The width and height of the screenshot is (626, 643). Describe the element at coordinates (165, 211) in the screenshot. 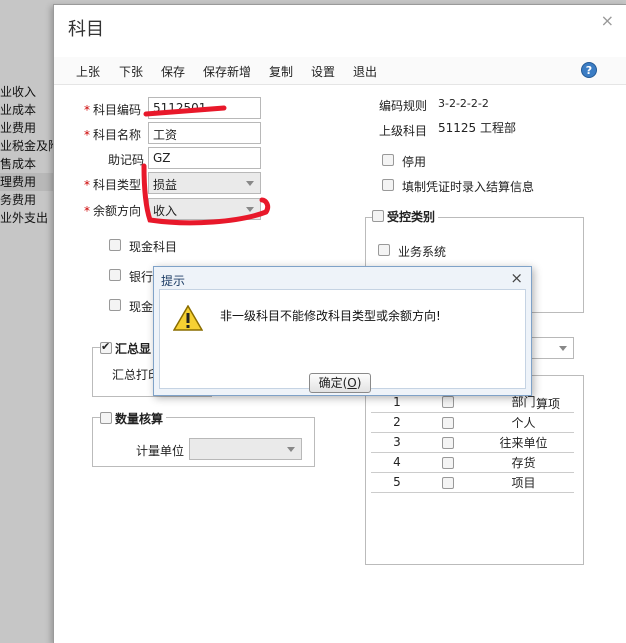

I see `direction-select-value: 收入` at that location.